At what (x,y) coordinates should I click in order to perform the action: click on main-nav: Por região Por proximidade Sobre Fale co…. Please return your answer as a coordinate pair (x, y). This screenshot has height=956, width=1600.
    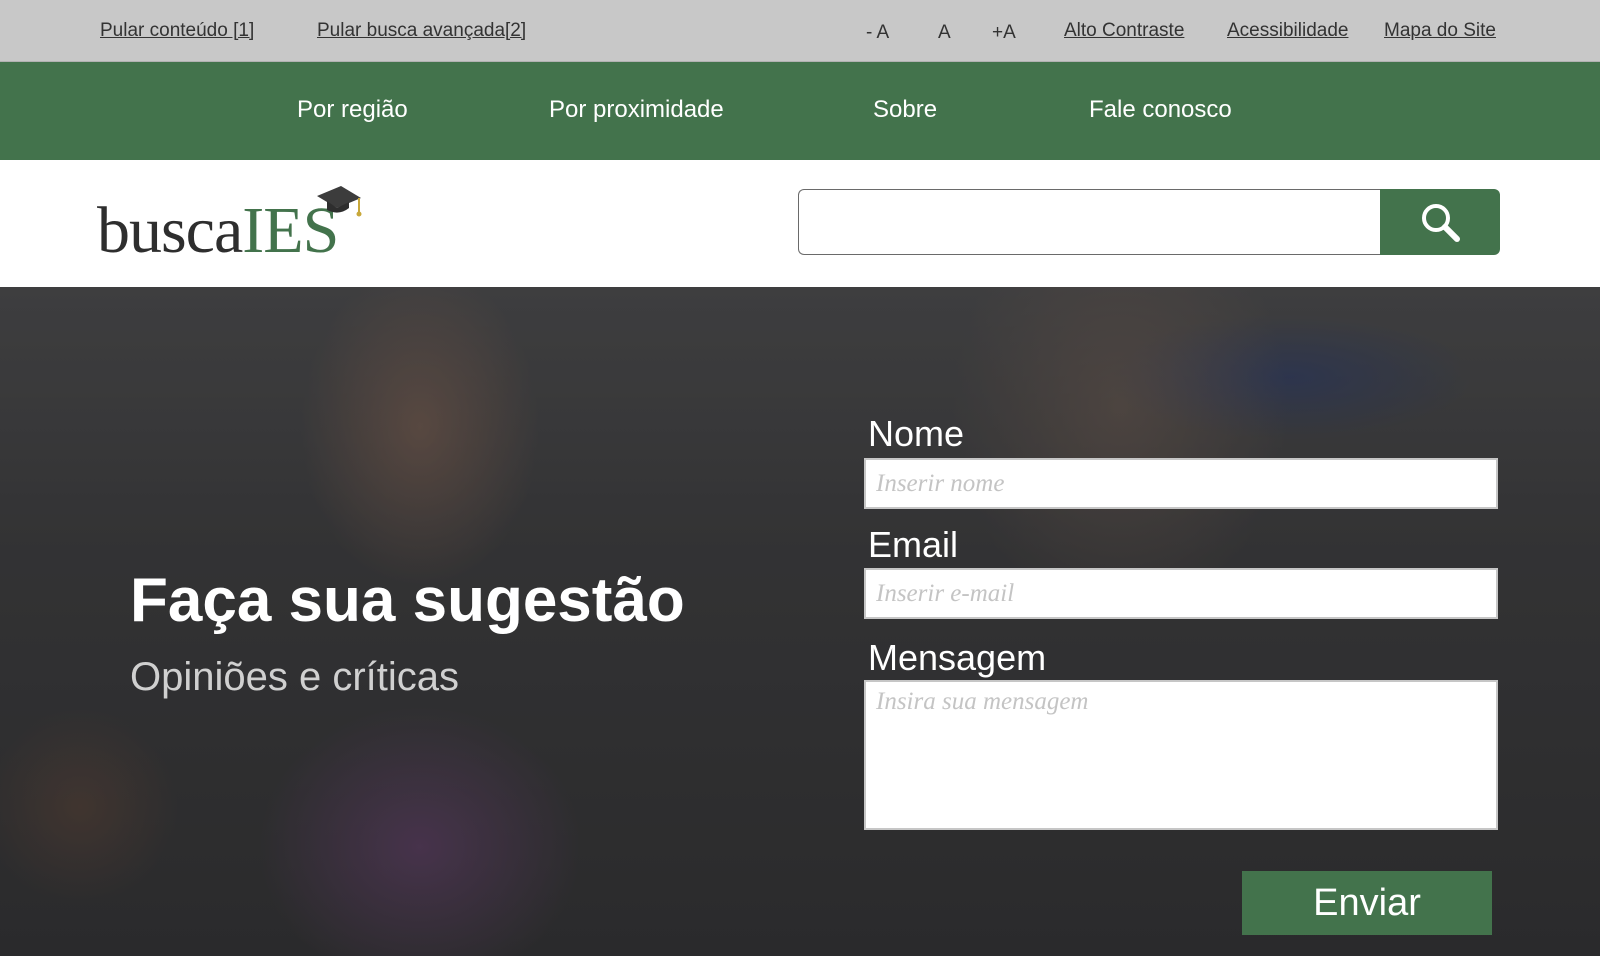
    Looking at the image, I should click on (800, 111).